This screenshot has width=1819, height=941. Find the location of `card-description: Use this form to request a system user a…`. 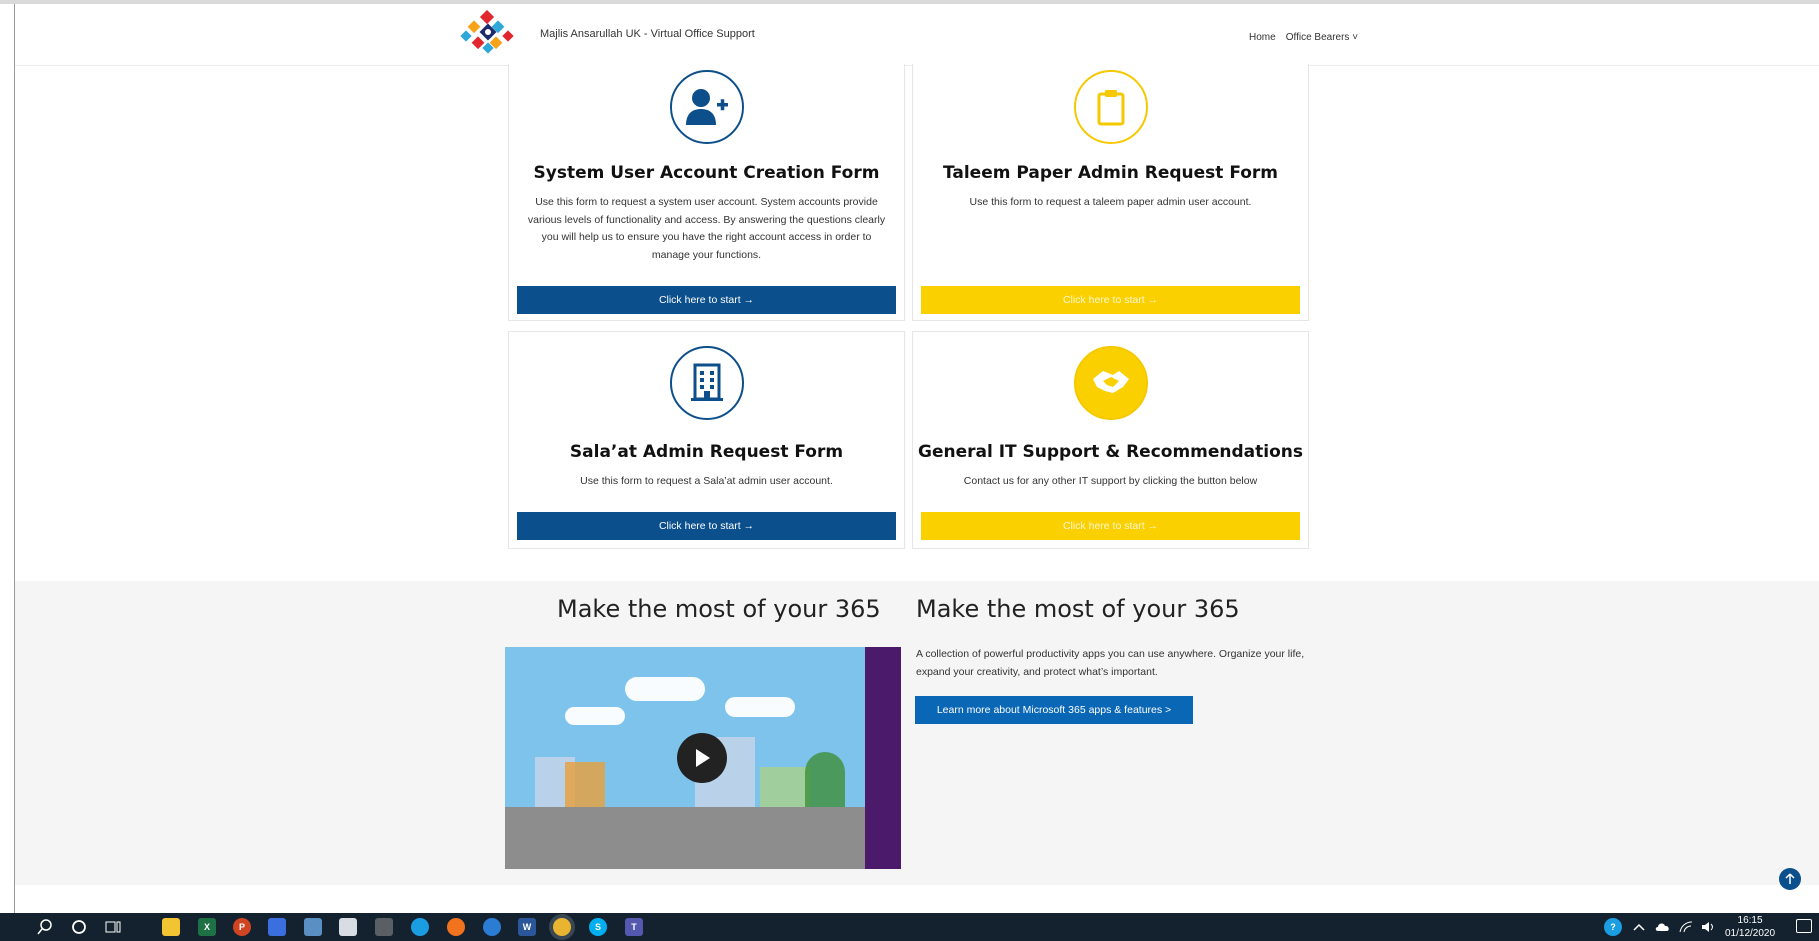

card-description: Use this form to request a system user a… is located at coordinates (706, 228).